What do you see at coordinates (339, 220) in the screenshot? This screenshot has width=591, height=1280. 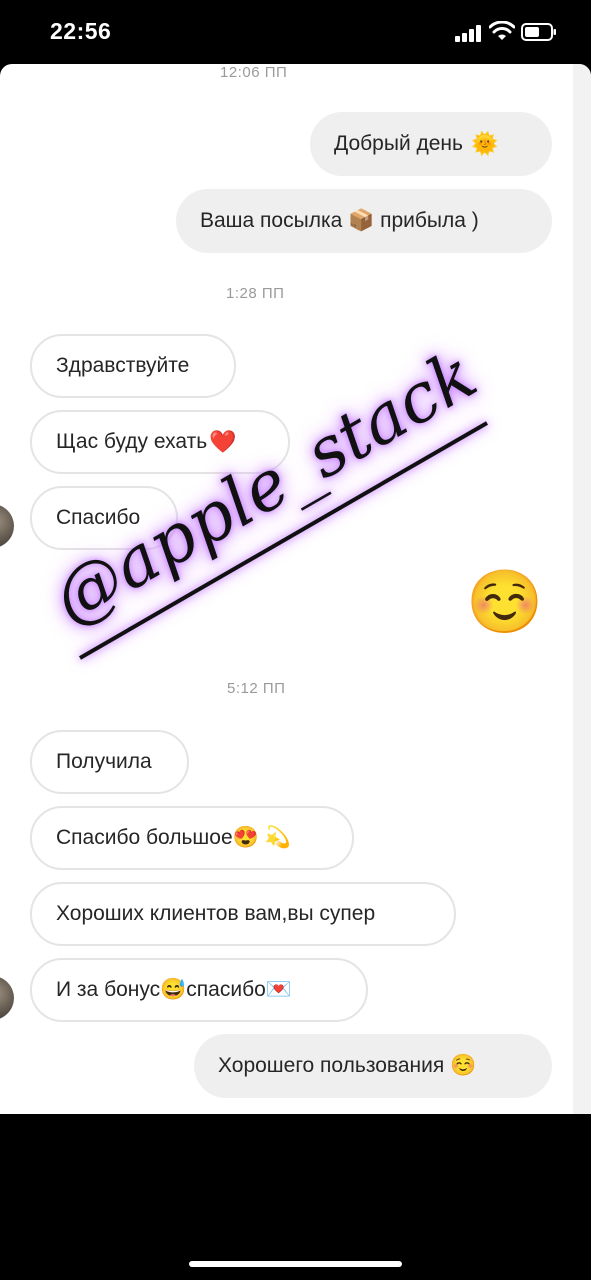 I see `message-text: Ваша посылка 📦 прибыла )` at bounding box center [339, 220].